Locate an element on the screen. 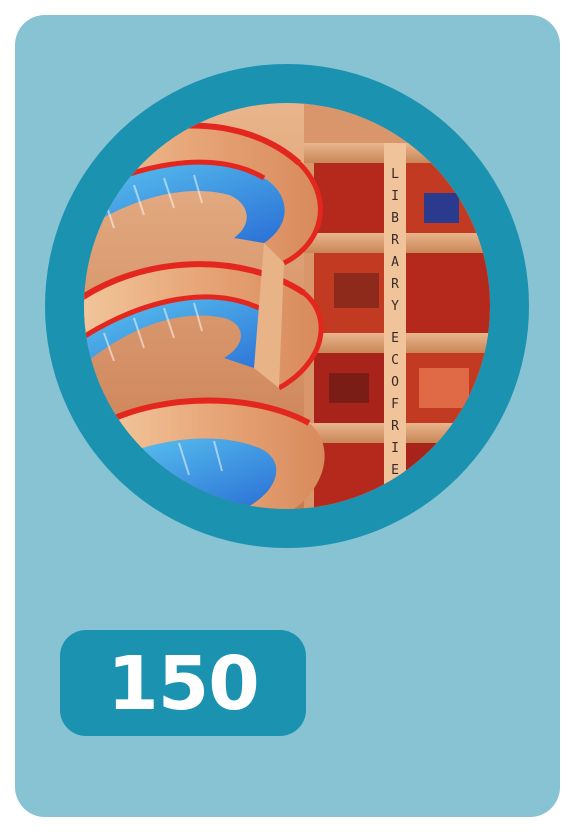 The height and width of the screenshot is (832, 575). sign-letter: O is located at coordinates (395, 382).